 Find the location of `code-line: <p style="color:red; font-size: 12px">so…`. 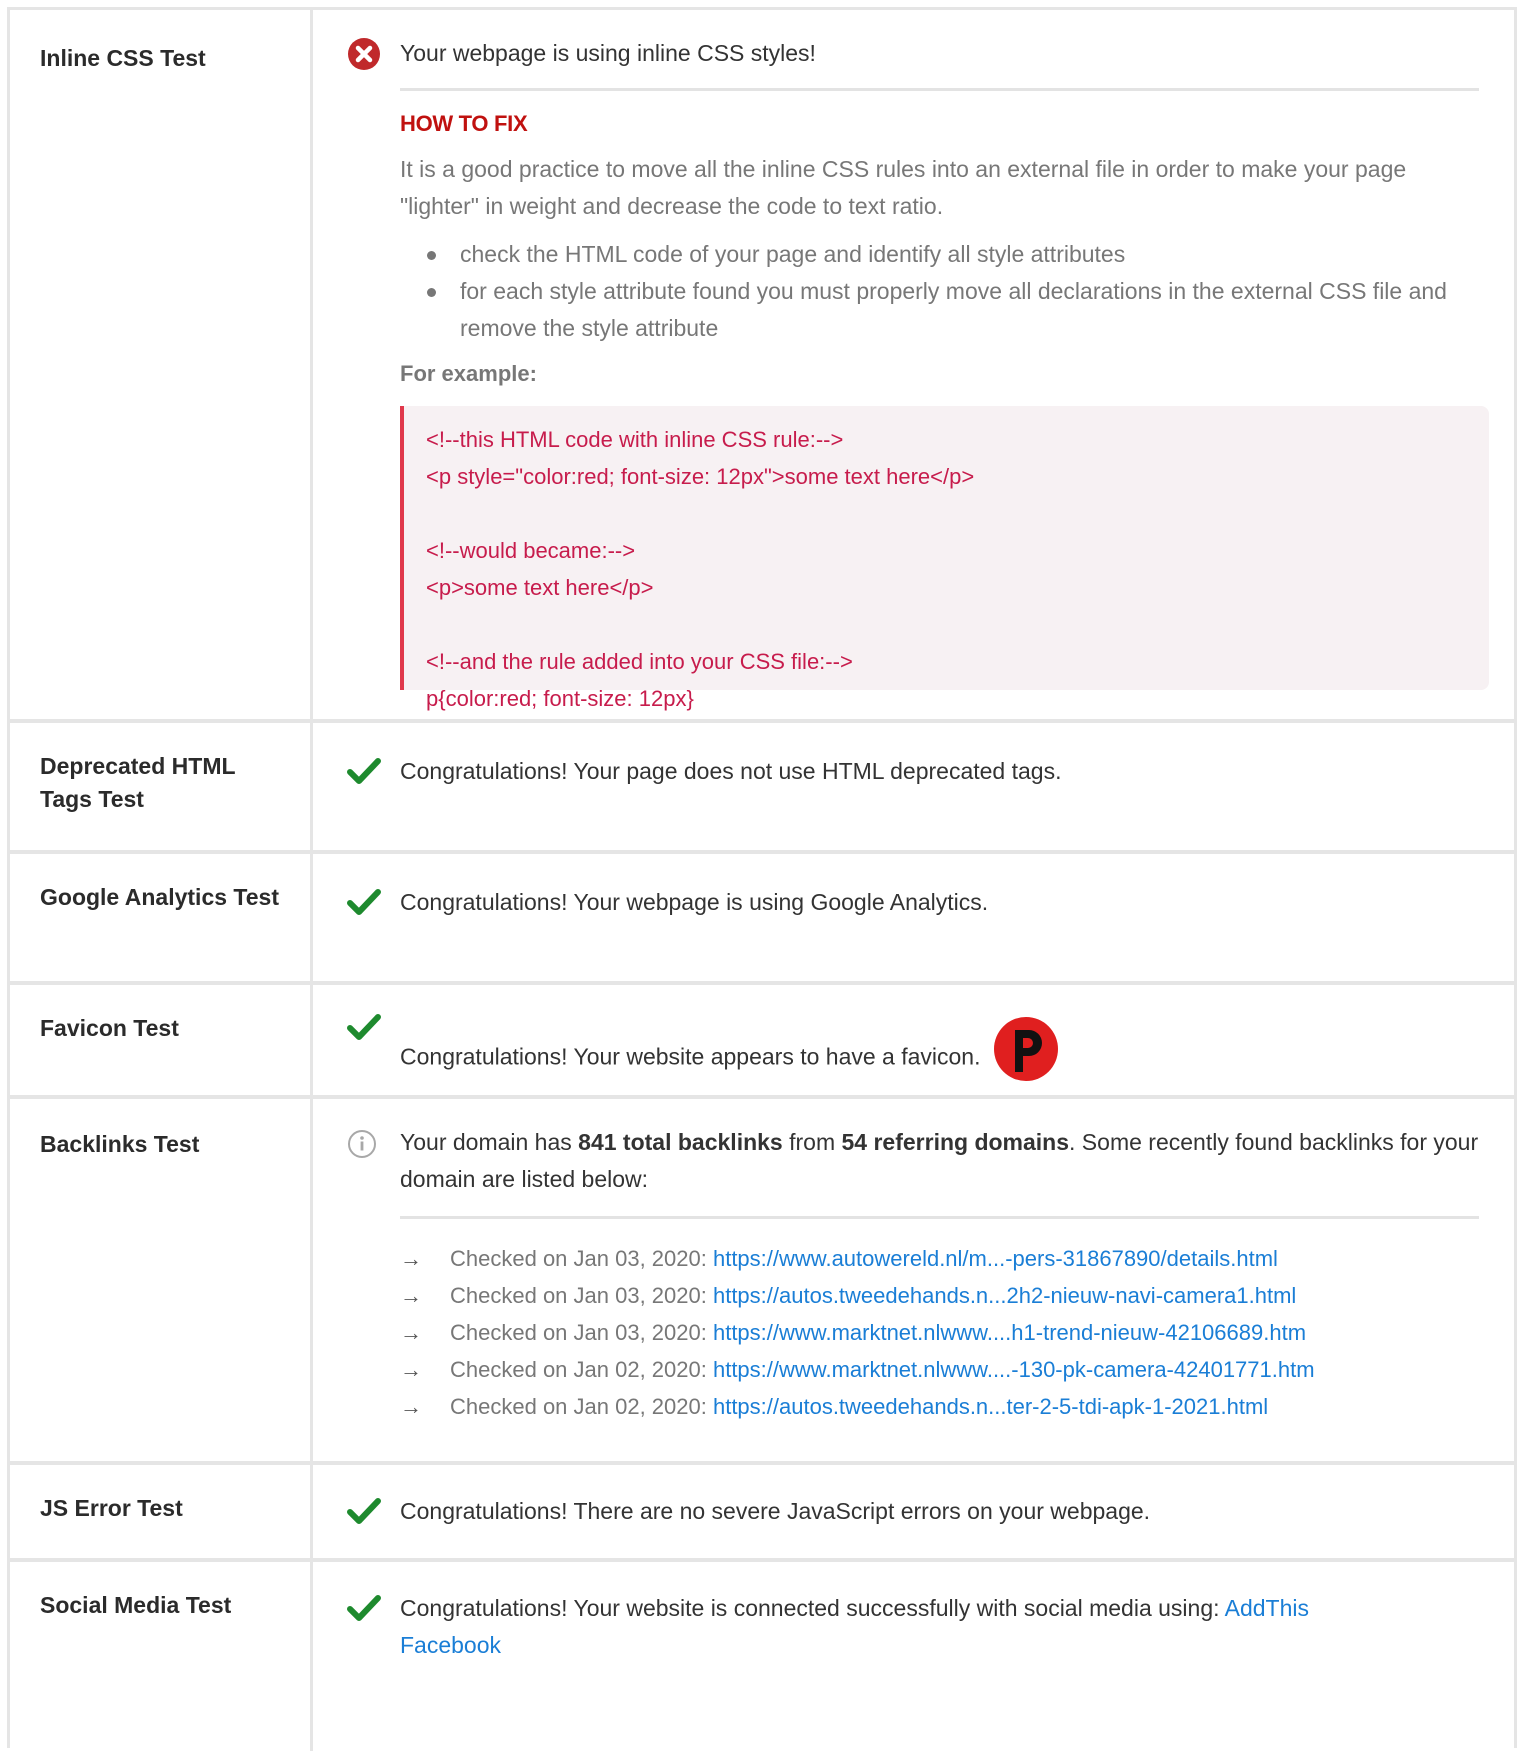

code-line: <p style="color:red; font-size: 12px">so… is located at coordinates (700, 476).